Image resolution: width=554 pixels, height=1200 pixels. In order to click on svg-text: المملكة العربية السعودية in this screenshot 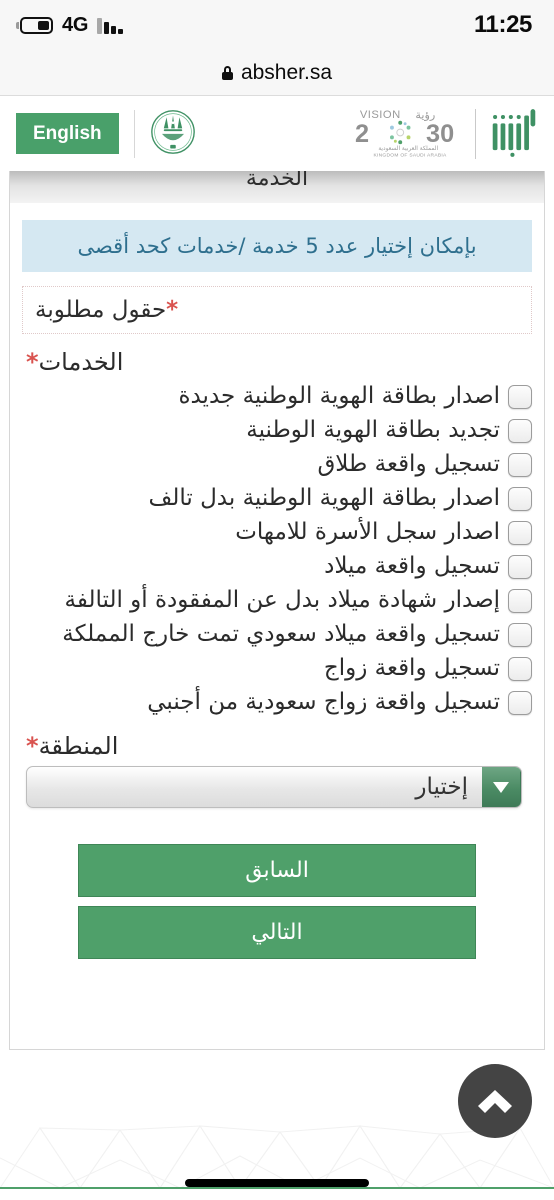, I will do `click(408, 148)`.